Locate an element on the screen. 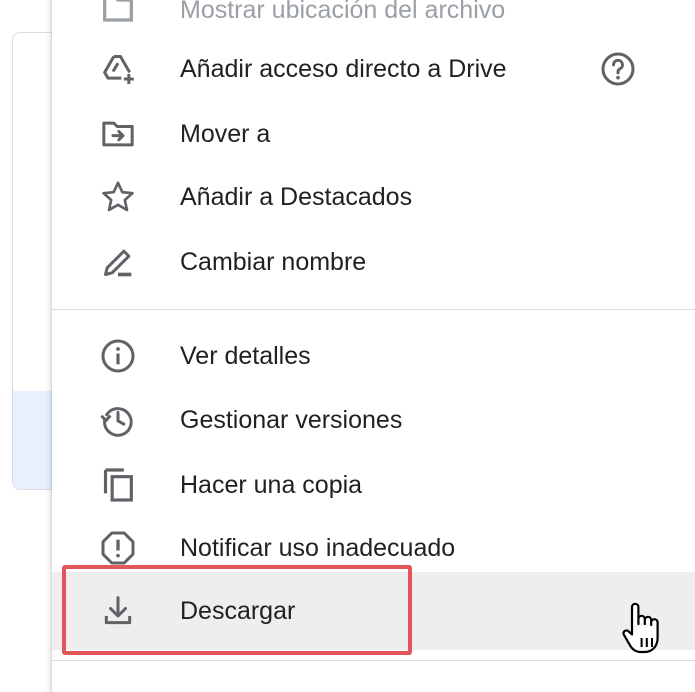 The height and width of the screenshot is (692, 695). report-abuse-icon is located at coordinates (118, 548).